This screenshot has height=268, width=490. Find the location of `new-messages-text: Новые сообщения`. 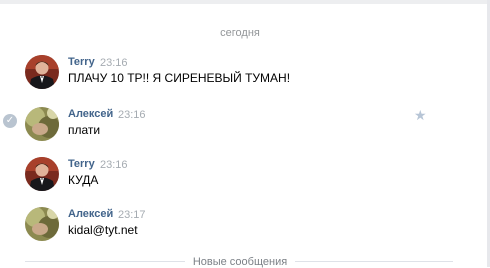

new-messages-text: Новые сообщения is located at coordinates (240, 262).